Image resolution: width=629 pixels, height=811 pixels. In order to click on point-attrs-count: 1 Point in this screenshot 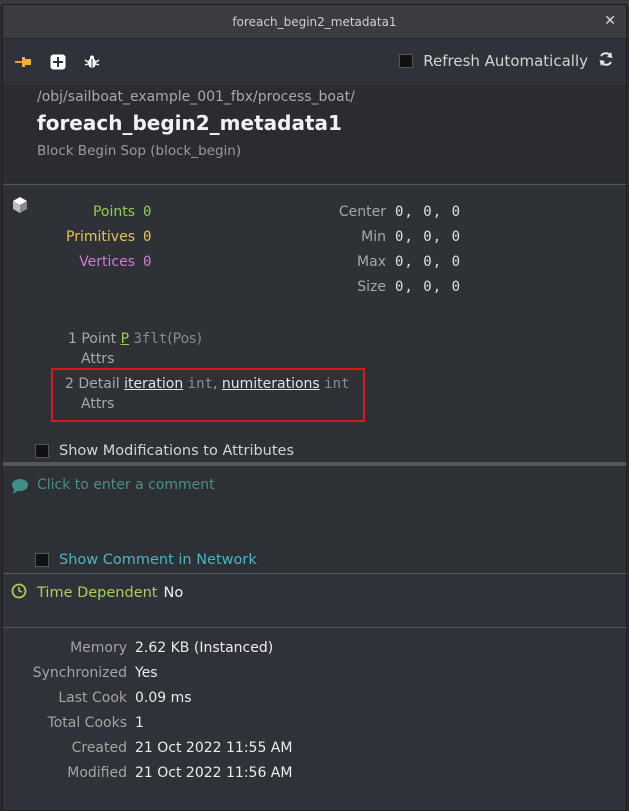, I will do `click(92, 339)`.